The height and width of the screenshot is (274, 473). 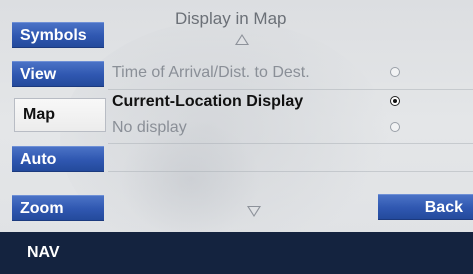 What do you see at coordinates (39, 114) in the screenshot?
I see `sidebar-item-label: Map` at bounding box center [39, 114].